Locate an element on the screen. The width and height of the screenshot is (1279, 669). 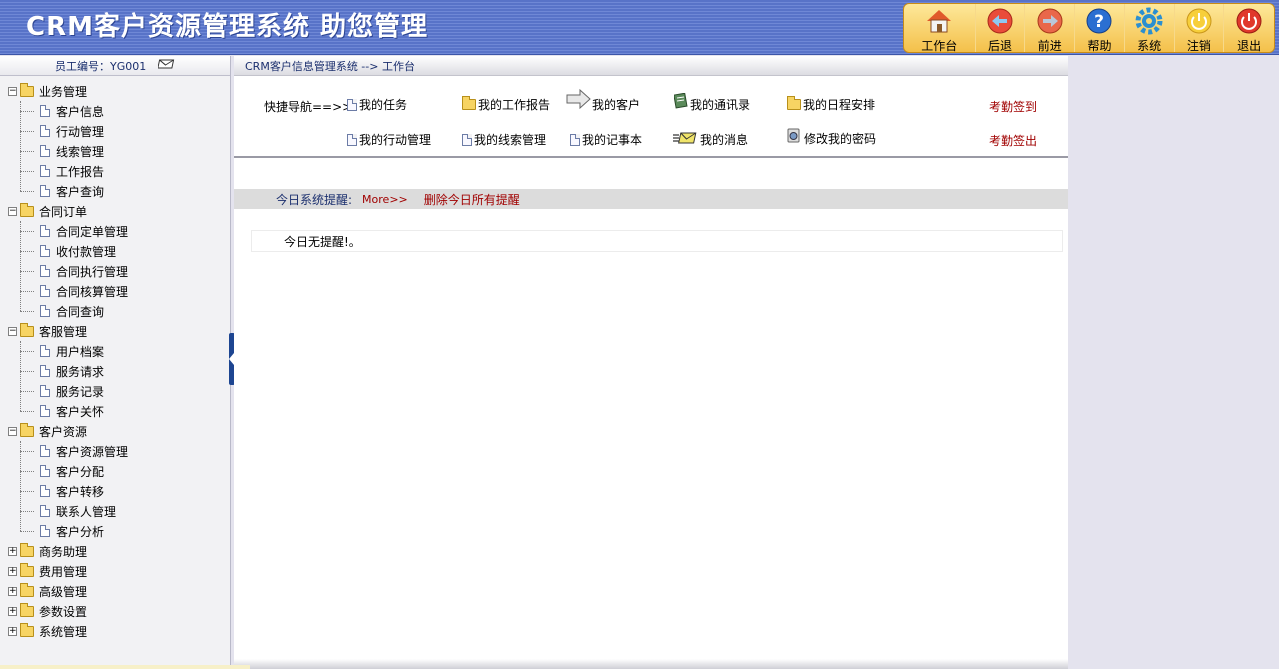
tree-item: 合同核算管理 is located at coordinates (66, 291).